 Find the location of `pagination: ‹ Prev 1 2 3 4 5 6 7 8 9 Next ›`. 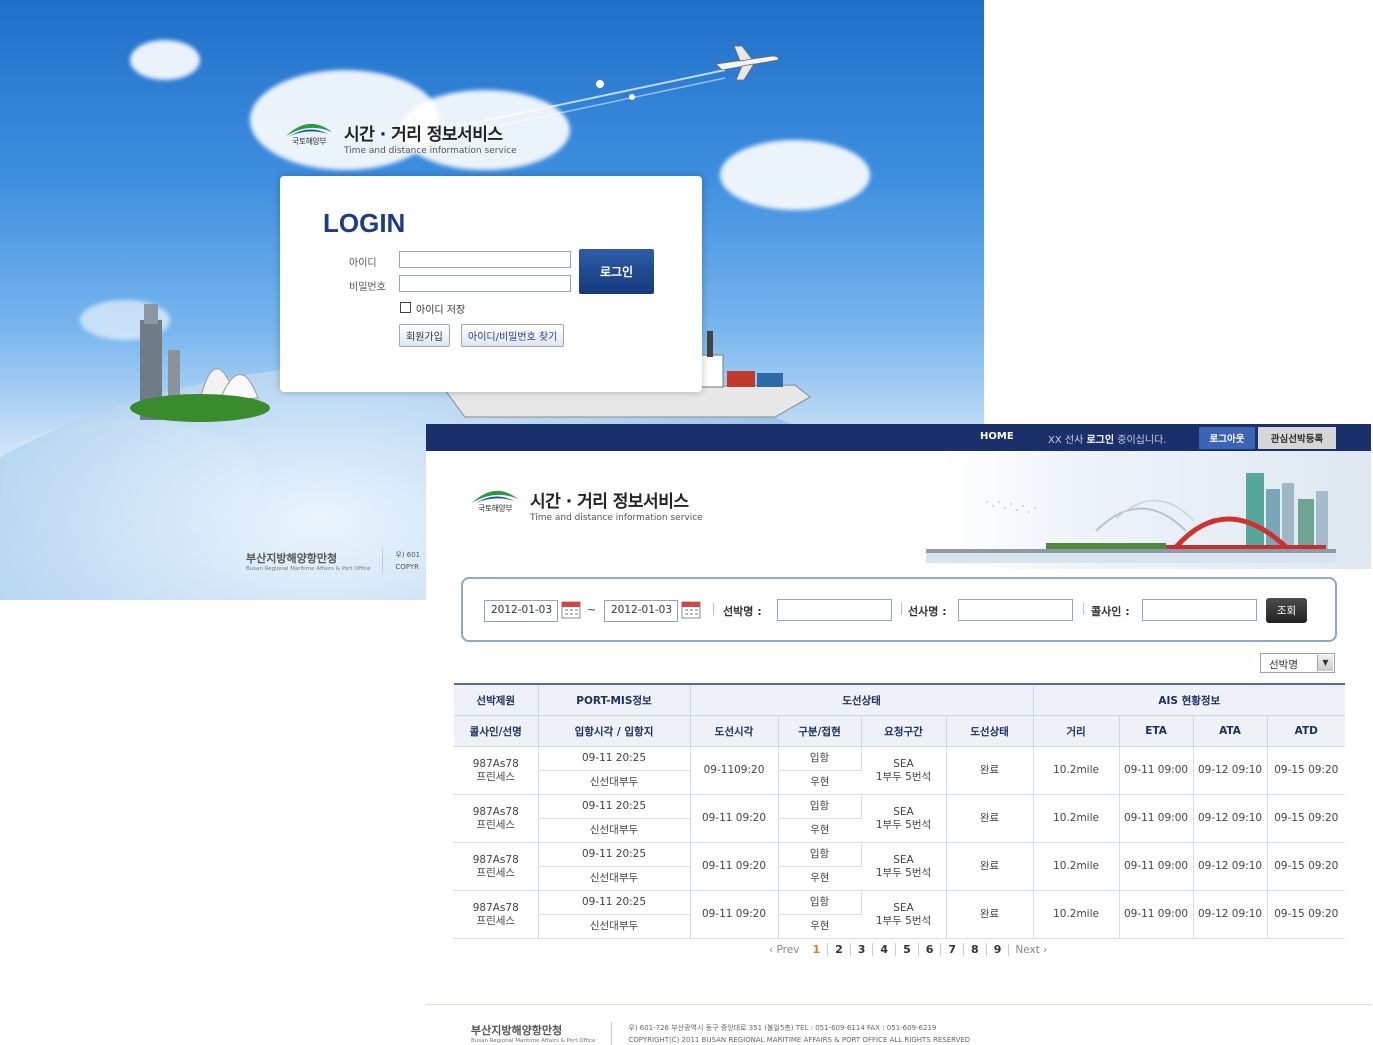

pagination: ‹ Prev 1 2 3 4 5 6 7 8 9 Next › is located at coordinates (908, 949).